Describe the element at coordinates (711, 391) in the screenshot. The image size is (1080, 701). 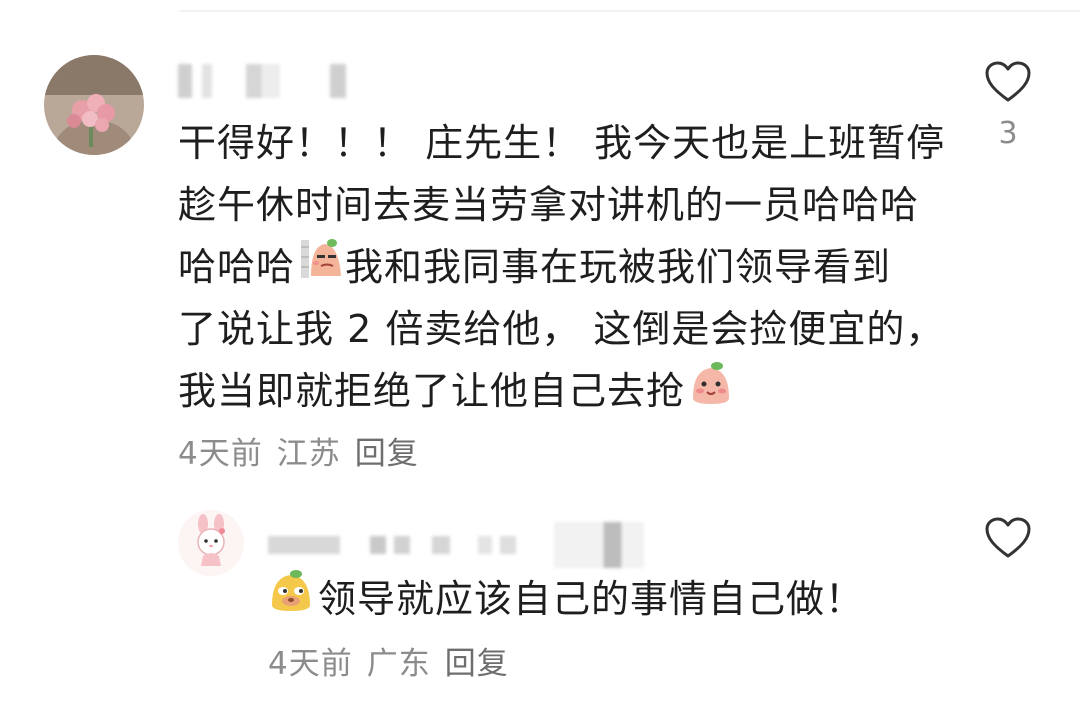
I see `shy-face-emoji-icon` at that location.